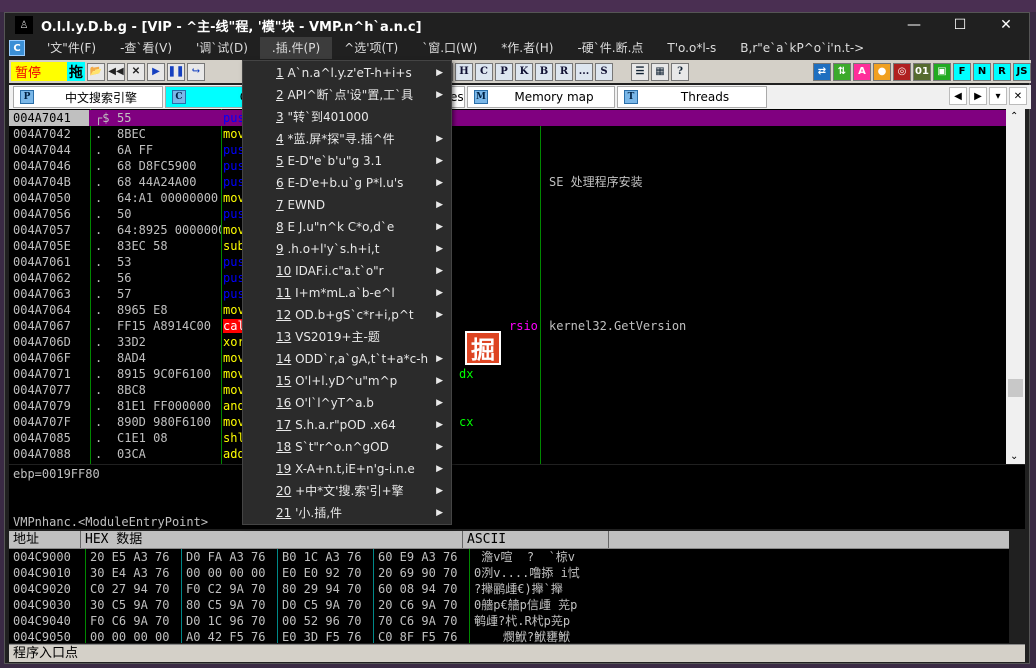 This screenshot has height=668, width=1036. I want to click on tab-nav-button: ✕, so click(1018, 96).